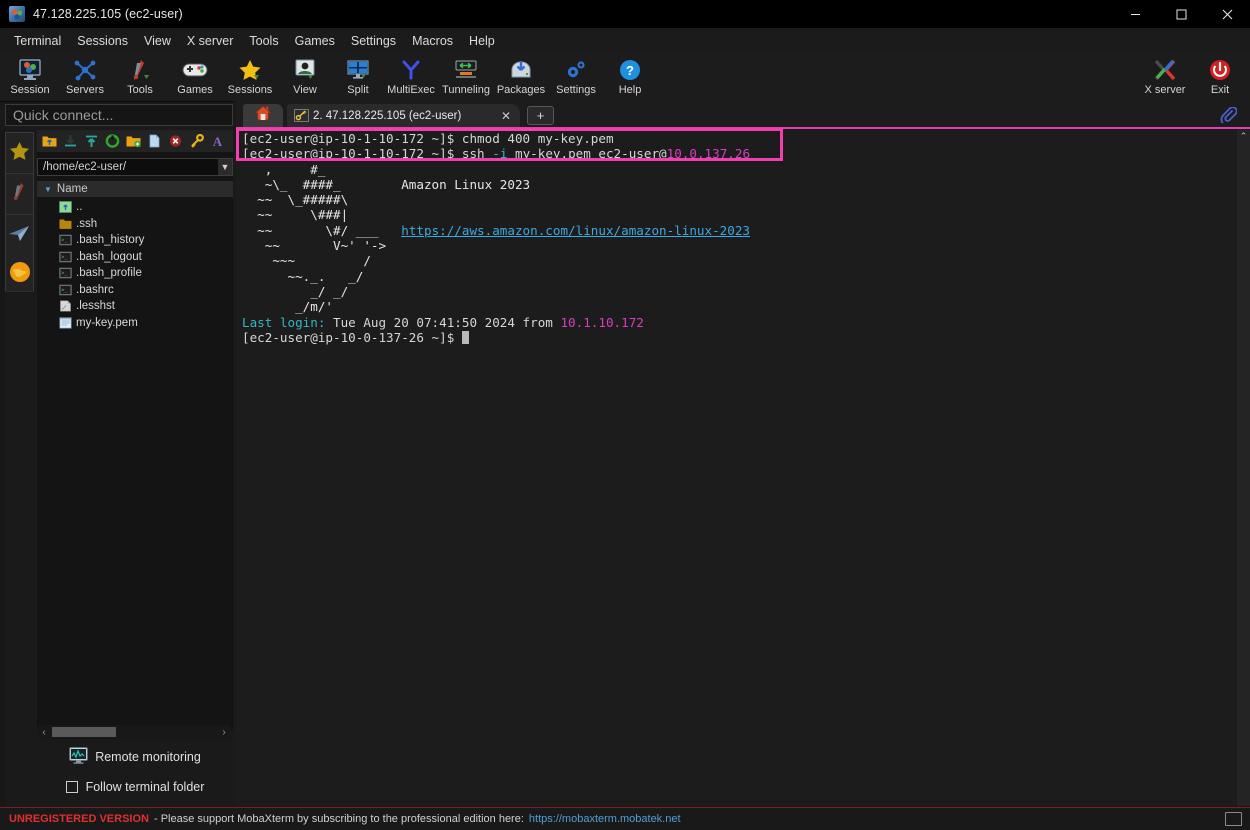  I want to click on toolbar-button-session: Session, so click(30, 77).